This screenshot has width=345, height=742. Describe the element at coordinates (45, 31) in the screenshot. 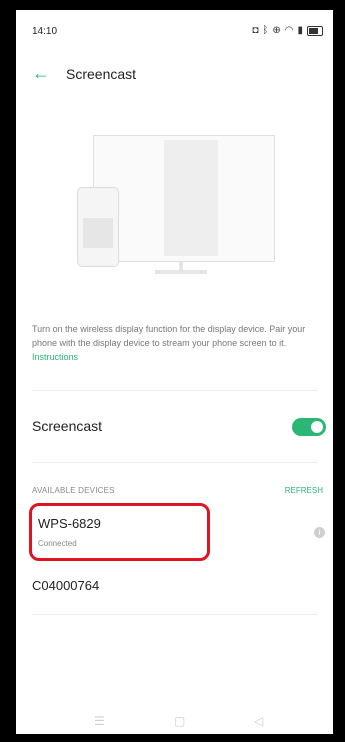

I see `status-time: 14:10` at that location.